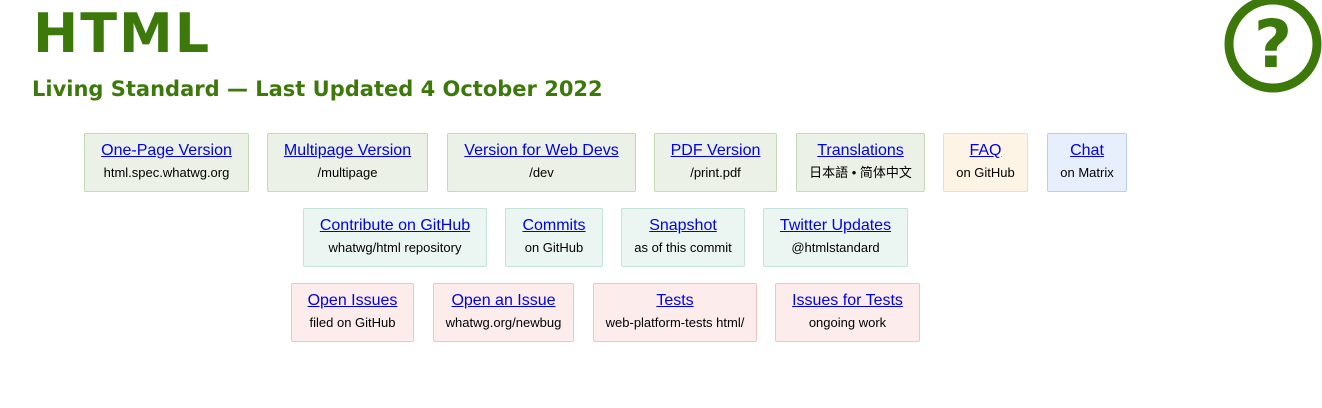 Image resolution: width=1322 pixels, height=408 pixels. I want to click on card-label: Commits, so click(554, 225).